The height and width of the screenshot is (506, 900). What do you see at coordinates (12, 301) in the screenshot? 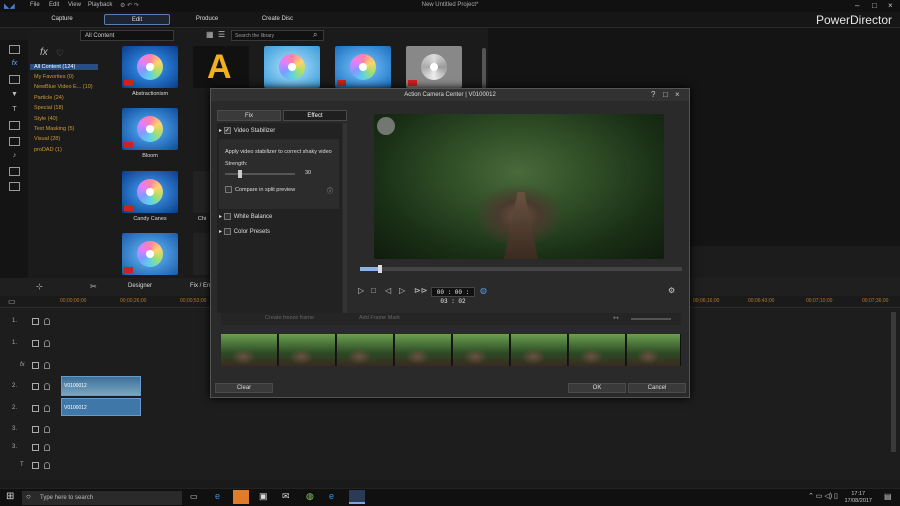
I see `timeline-view-icon: ▭` at bounding box center [12, 301].